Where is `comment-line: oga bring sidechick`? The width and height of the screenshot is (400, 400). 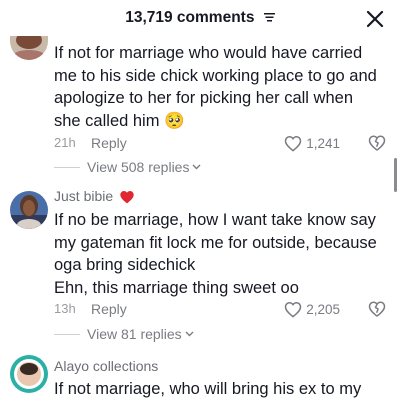 comment-line: oga bring sidechick is located at coordinates (125, 265).